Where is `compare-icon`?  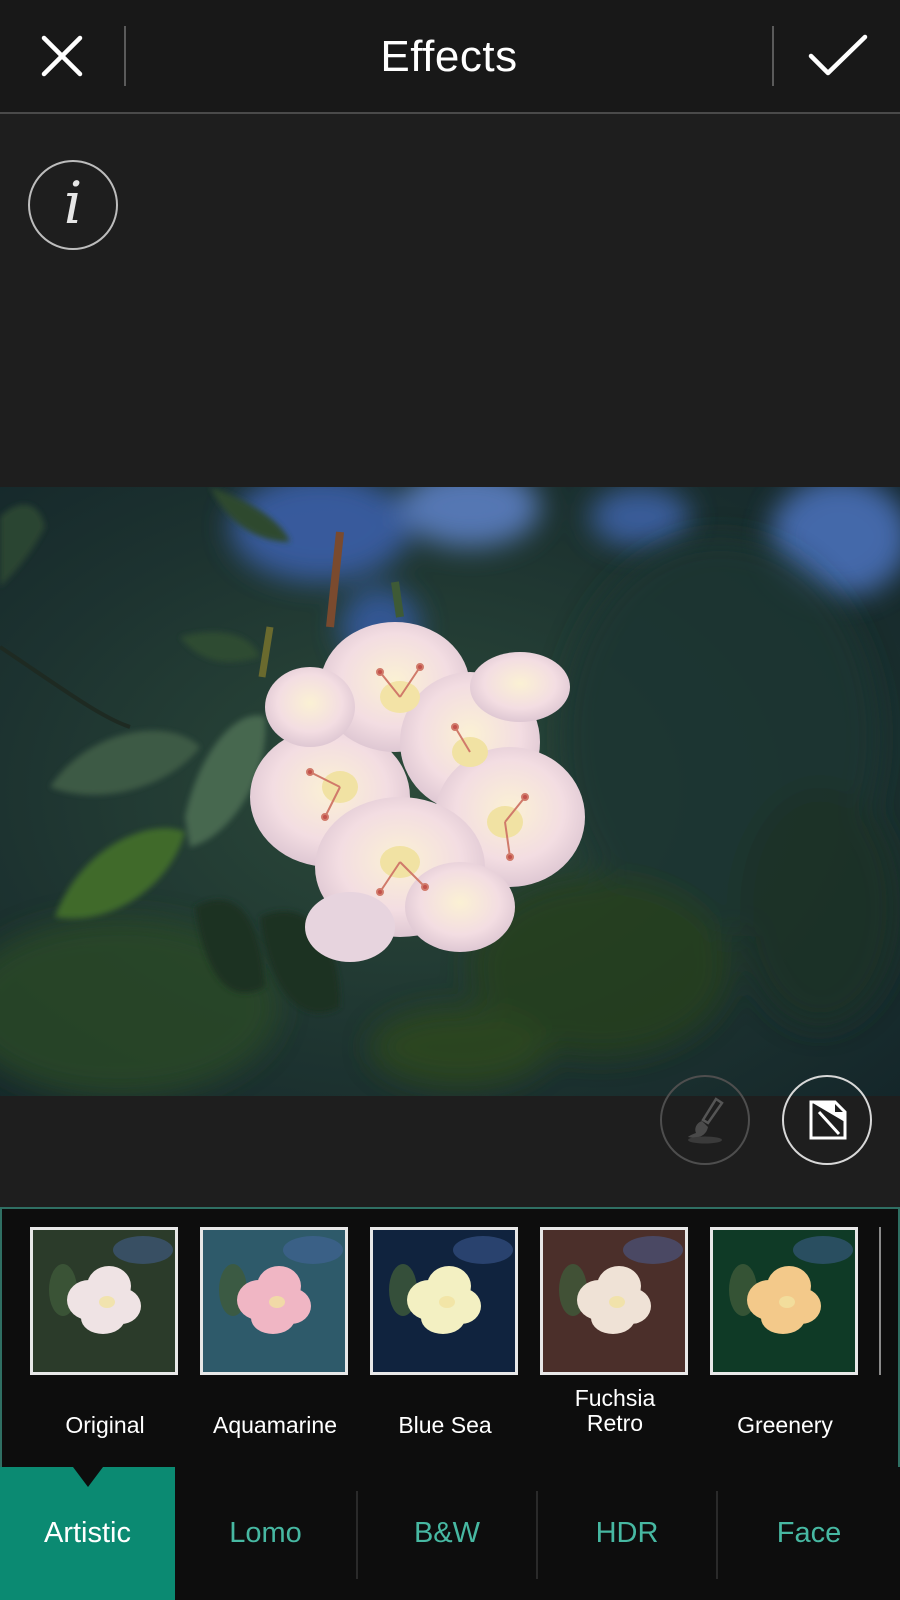
compare-icon is located at coordinates (828, 1120).